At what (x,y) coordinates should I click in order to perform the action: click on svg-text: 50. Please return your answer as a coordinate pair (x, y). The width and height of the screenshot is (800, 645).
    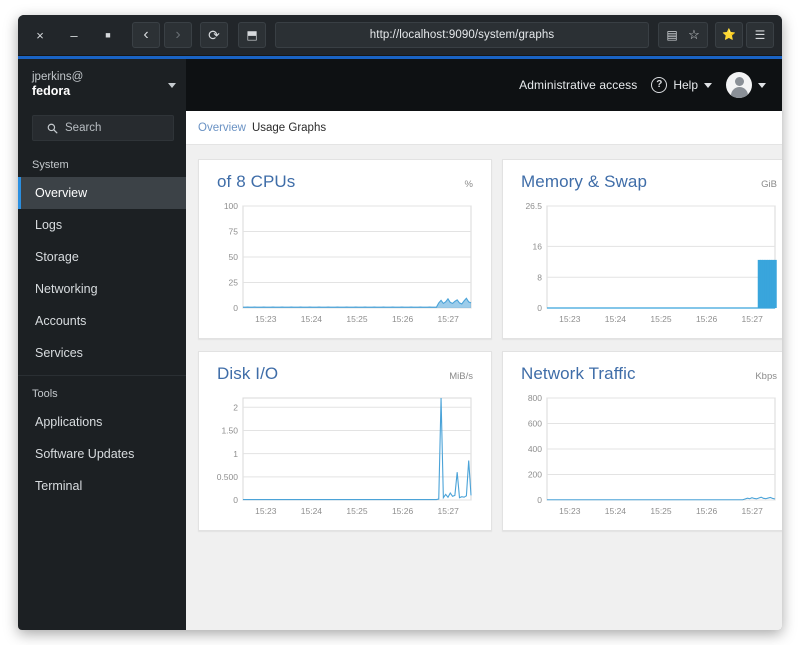
    Looking at the image, I should click on (234, 257).